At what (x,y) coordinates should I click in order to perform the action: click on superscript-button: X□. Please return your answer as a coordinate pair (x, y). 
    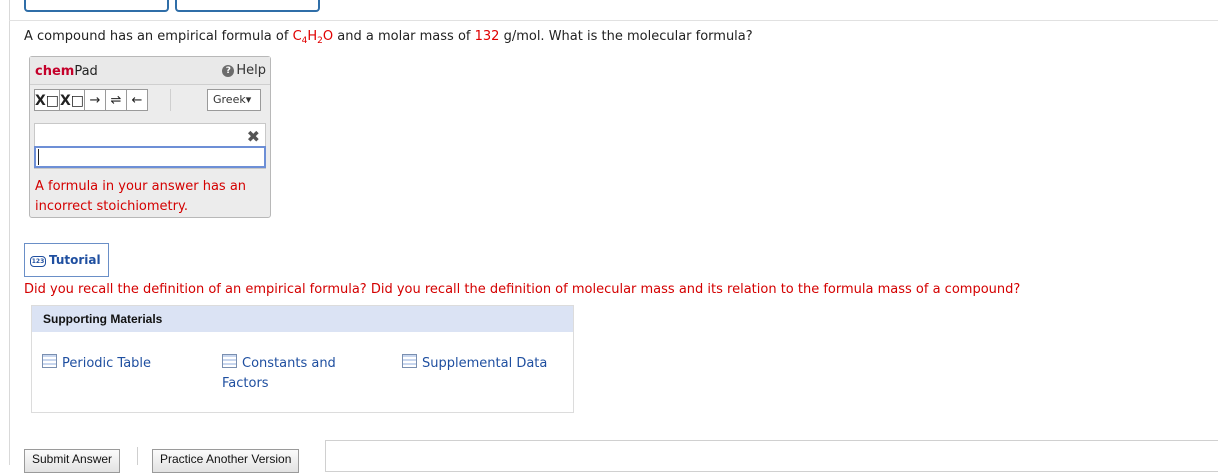
    Looking at the image, I should click on (72, 100).